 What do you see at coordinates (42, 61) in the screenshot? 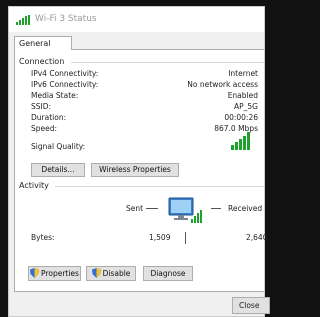
I see `connection-heading: Connection` at bounding box center [42, 61].